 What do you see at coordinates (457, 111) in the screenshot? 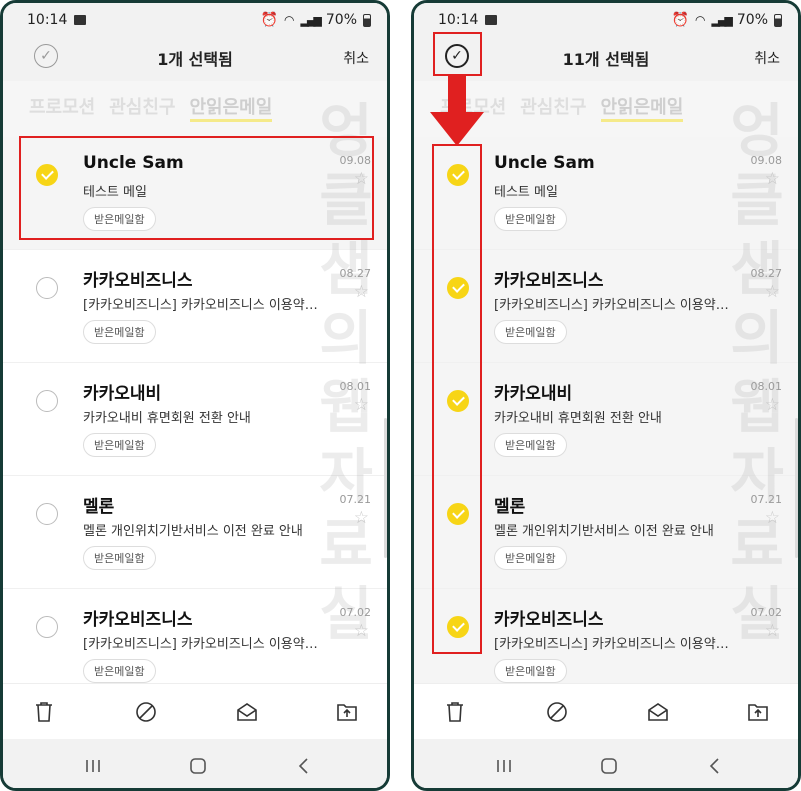
I see `arrow-down-icon` at bounding box center [457, 111].